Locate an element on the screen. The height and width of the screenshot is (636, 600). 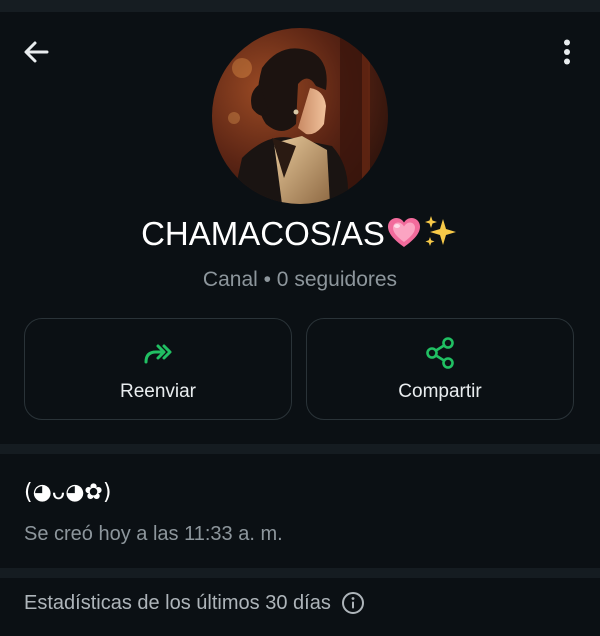
sparkles-emoji-icon is located at coordinates (440, 231).